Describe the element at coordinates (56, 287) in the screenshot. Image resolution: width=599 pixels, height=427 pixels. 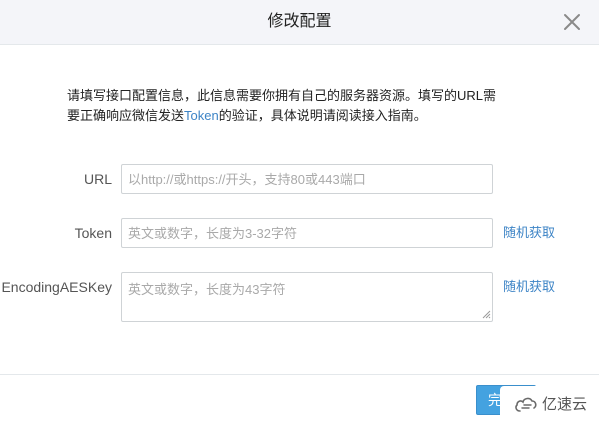
I see `aeskey-label: EncodingAESKey` at that location.